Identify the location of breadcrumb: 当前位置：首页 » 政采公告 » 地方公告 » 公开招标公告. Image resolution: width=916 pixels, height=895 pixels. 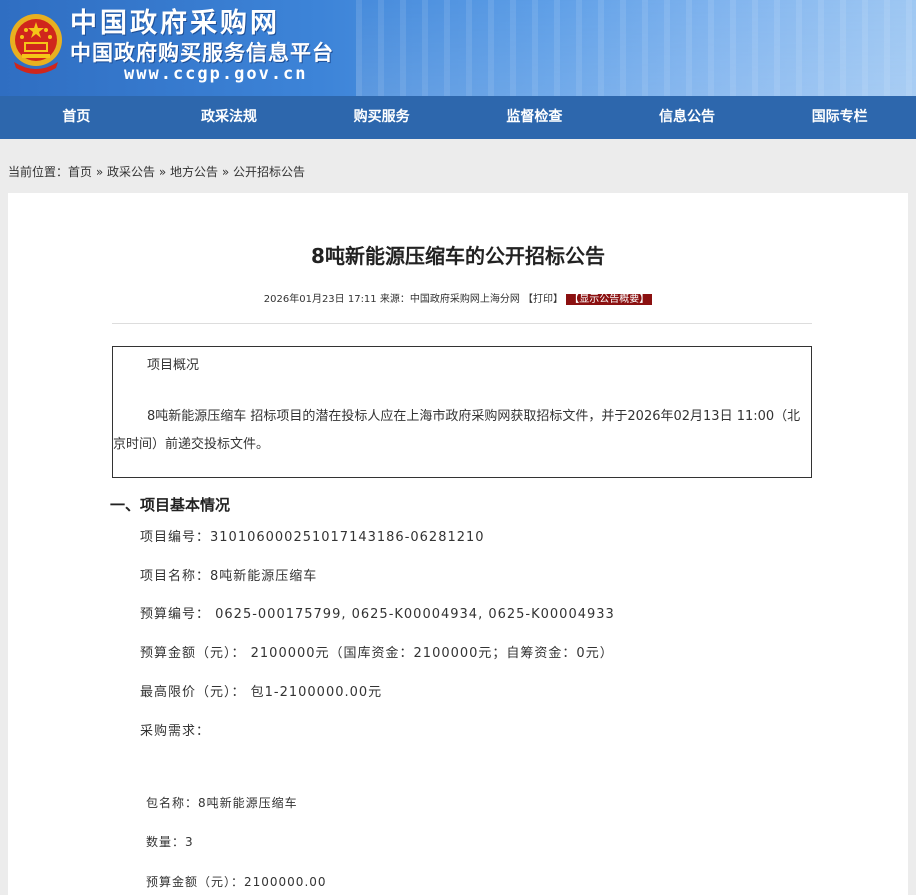
(156, 172).